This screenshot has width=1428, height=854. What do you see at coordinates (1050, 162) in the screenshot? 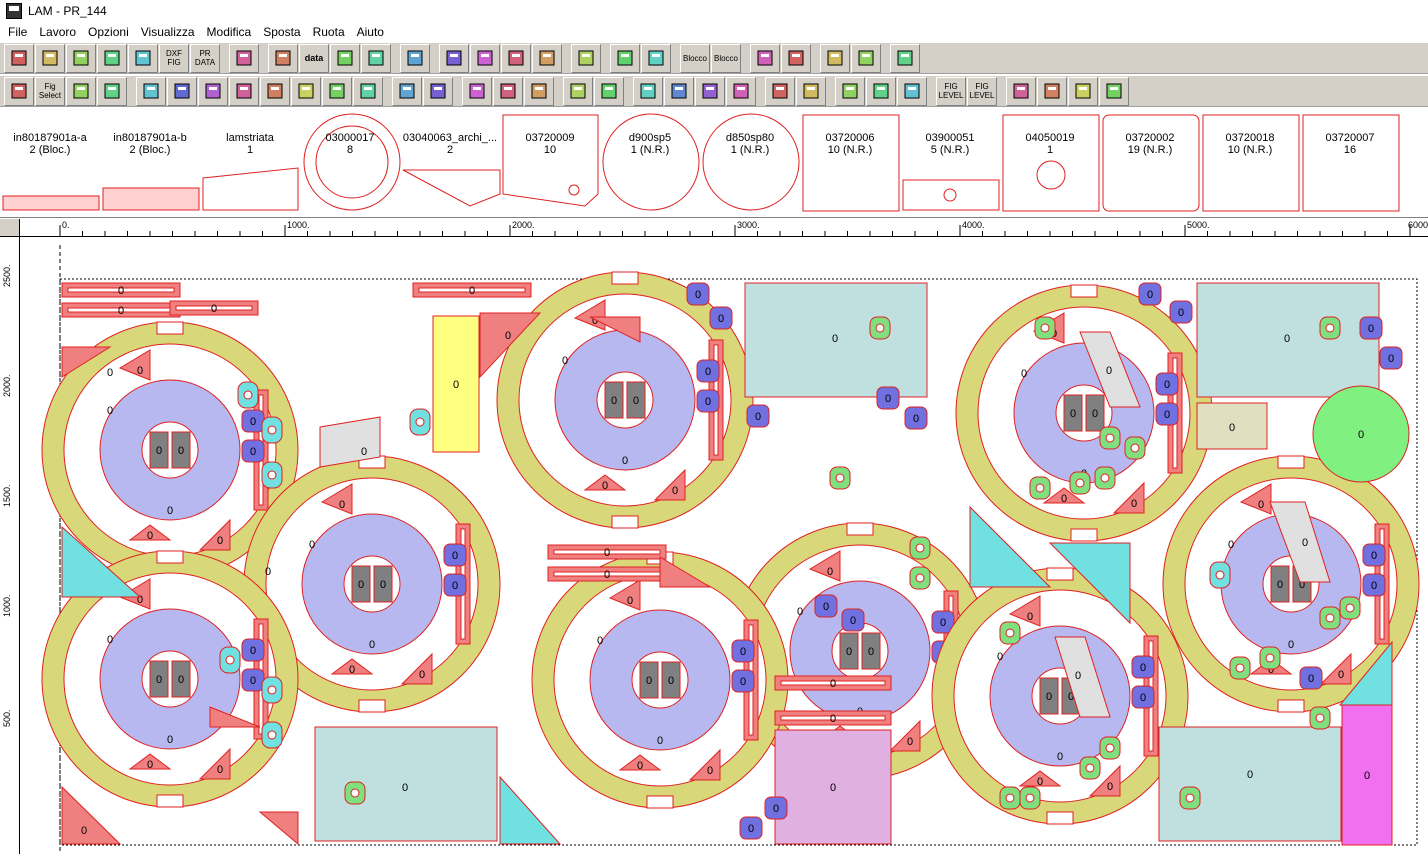
I see `part-thumbnail: 04050019 1` at bounding box center [1050, 162].